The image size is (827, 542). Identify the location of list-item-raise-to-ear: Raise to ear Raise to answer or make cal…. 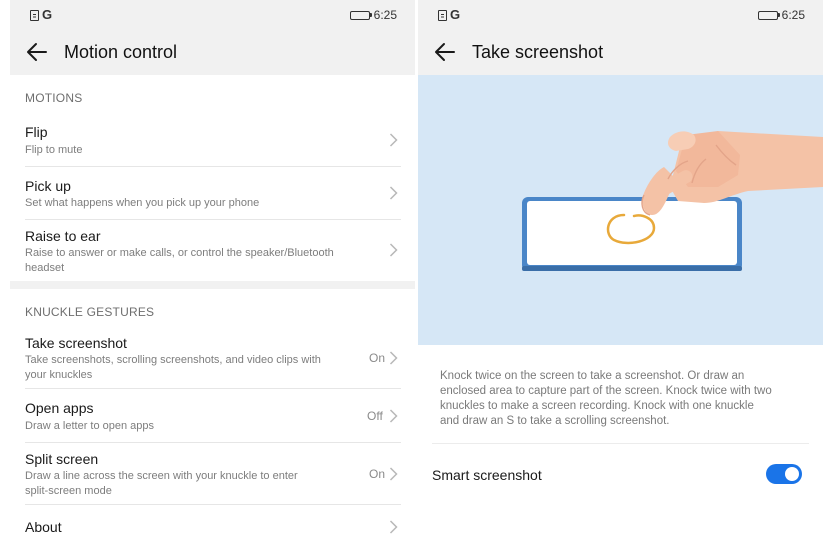
(212, 252).